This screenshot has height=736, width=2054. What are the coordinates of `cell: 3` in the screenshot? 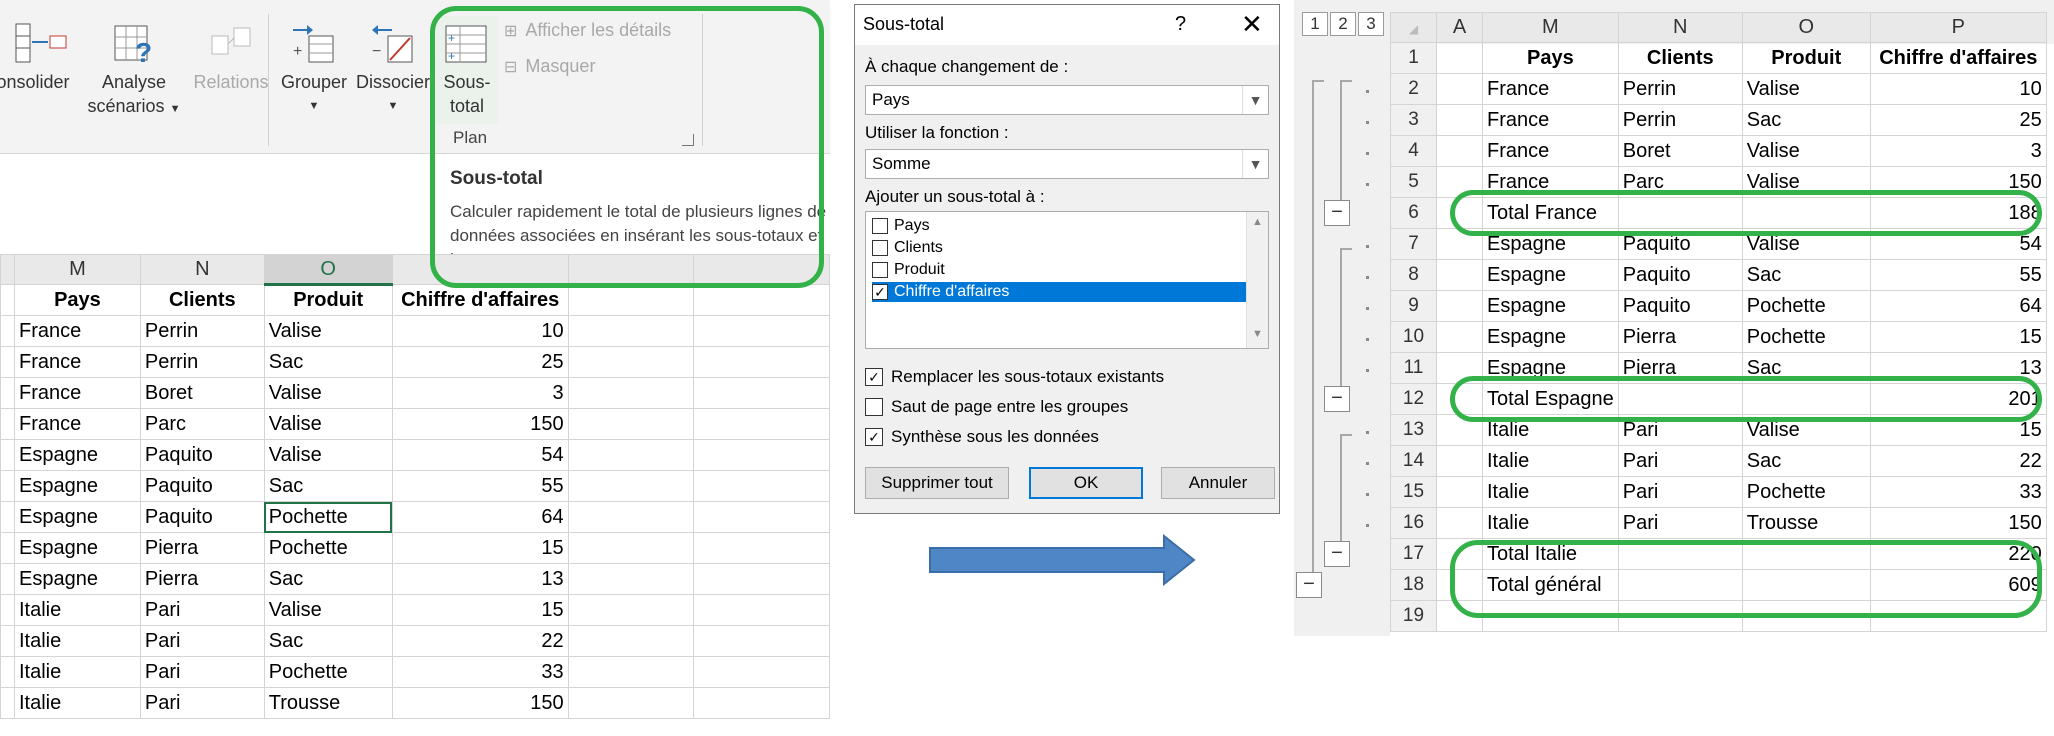 It's located at (1958, 151).